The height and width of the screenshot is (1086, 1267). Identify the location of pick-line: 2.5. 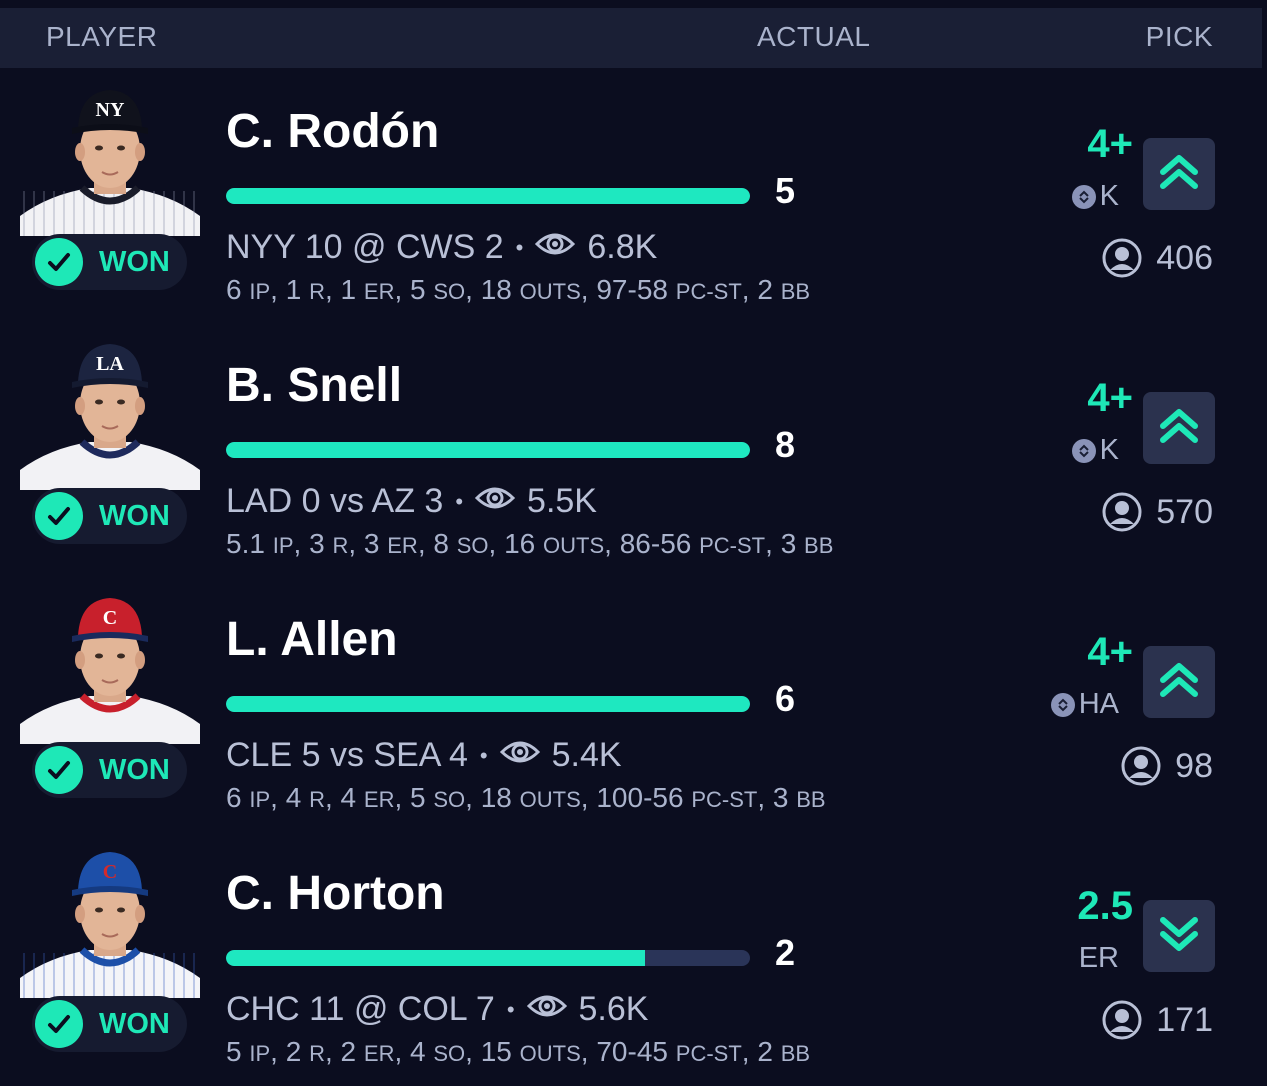
(1105, 906).